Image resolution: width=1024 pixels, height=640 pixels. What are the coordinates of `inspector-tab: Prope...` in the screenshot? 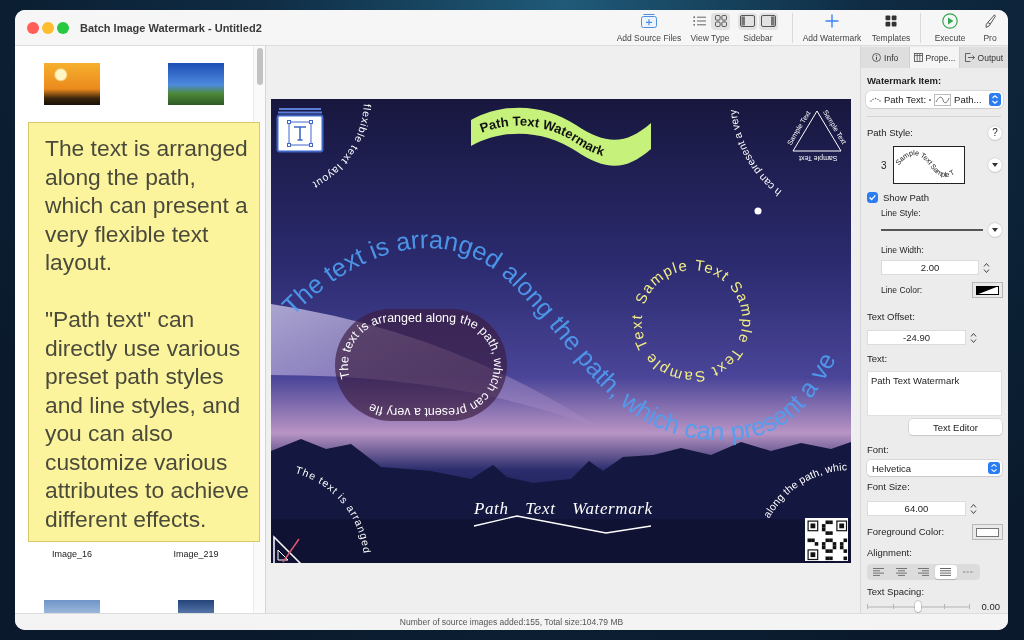 It's located at (934, 57).